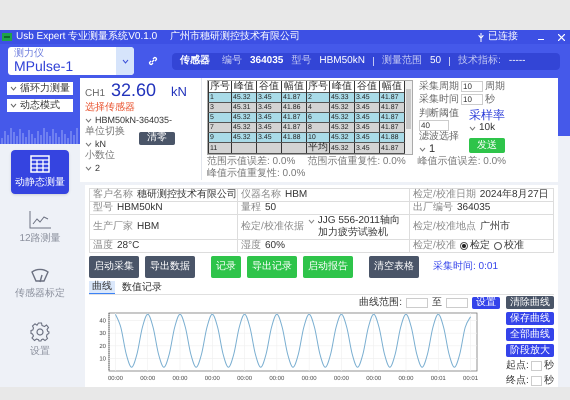 Image resolution: width=570 pixels, height=400 pixels. What do you see at coordinates (7, 37) in the screenshot?
I see `app-logo-icon` at bounding box center [7, 37].